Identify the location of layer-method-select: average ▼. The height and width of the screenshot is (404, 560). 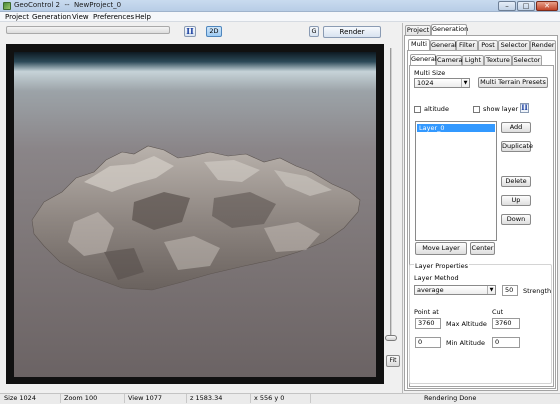
(455, 290).